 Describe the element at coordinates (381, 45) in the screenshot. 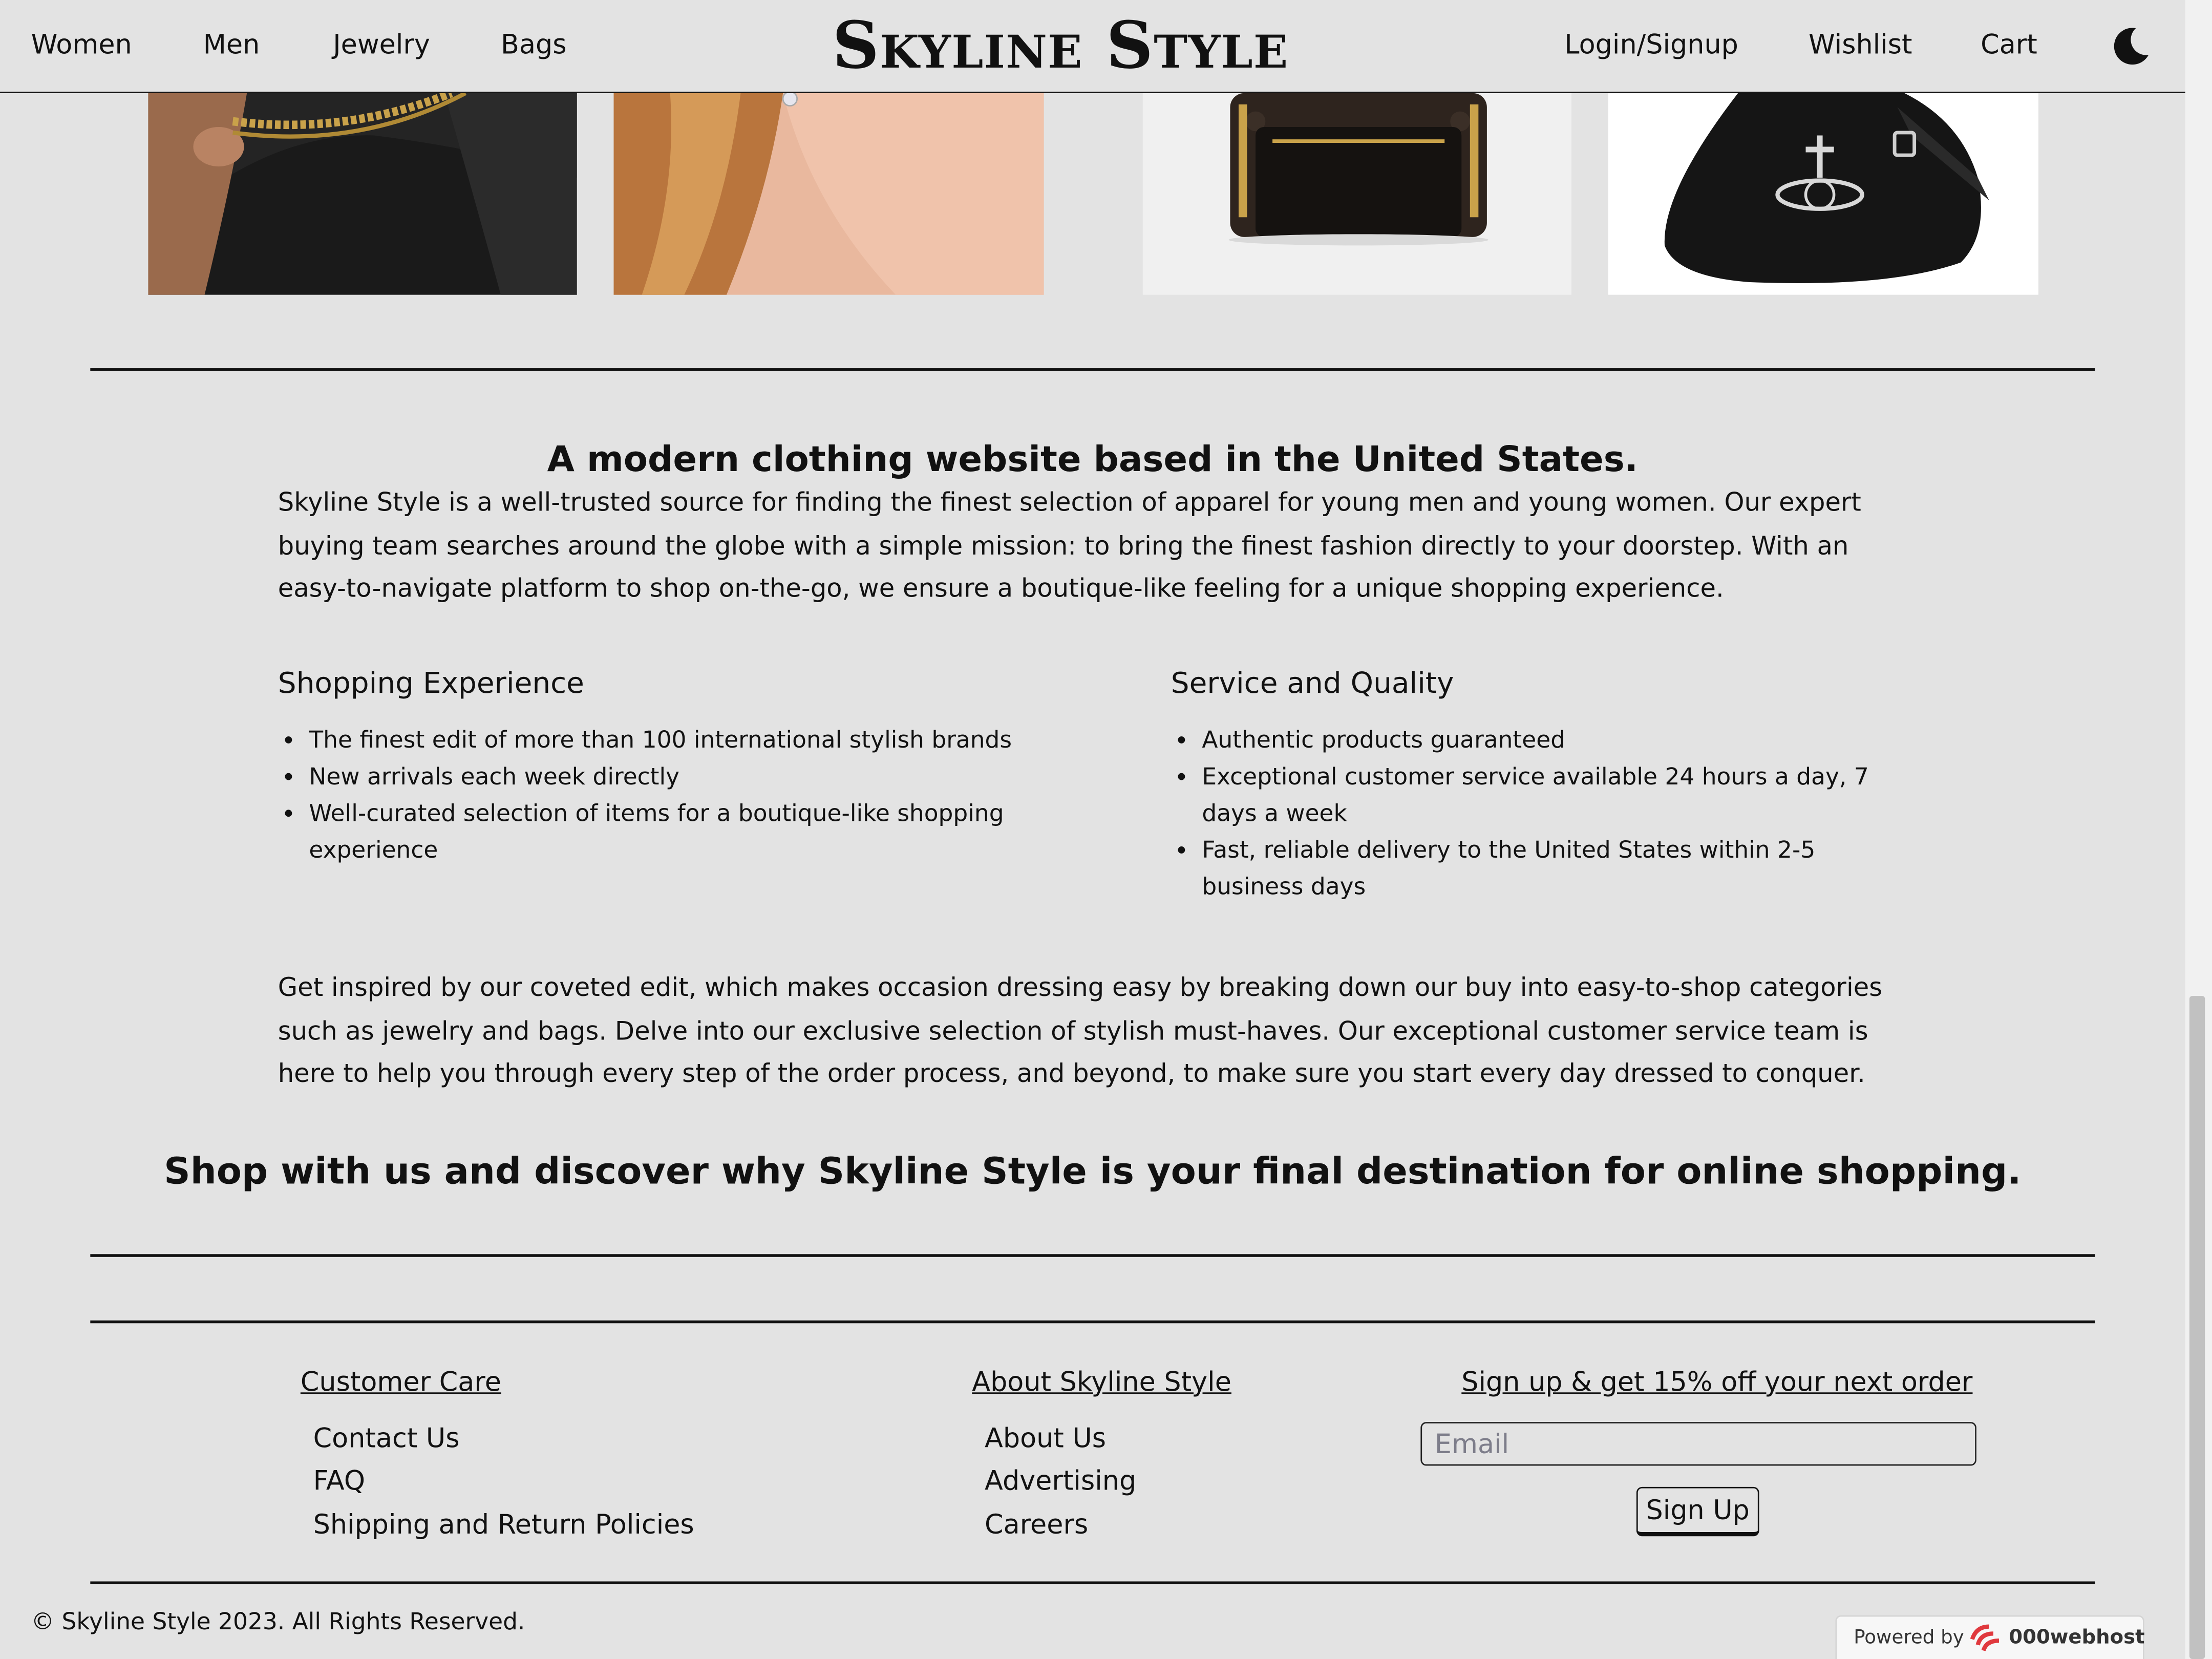

I see `nav-jewelry: Jewelry` at that location.